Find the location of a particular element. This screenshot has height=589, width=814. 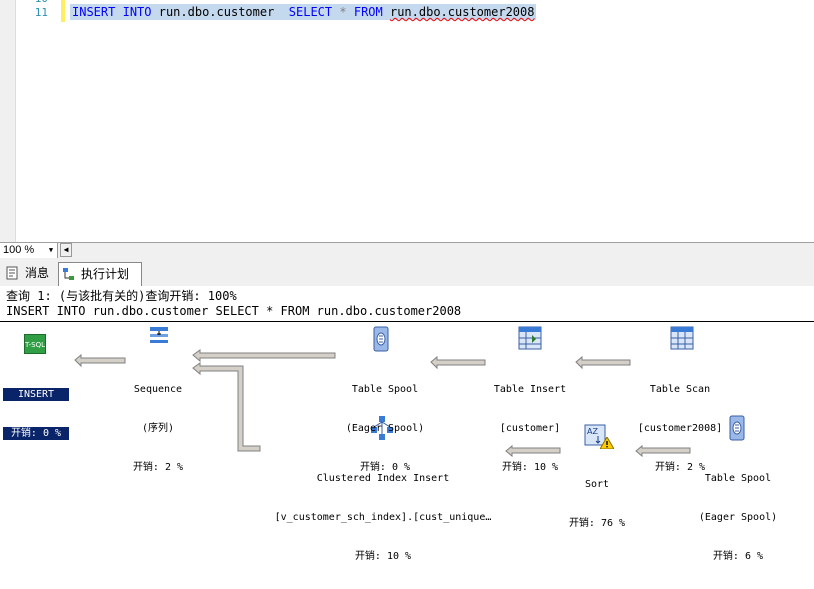

sql-token: SELECT is located at coordinates (310, 12).